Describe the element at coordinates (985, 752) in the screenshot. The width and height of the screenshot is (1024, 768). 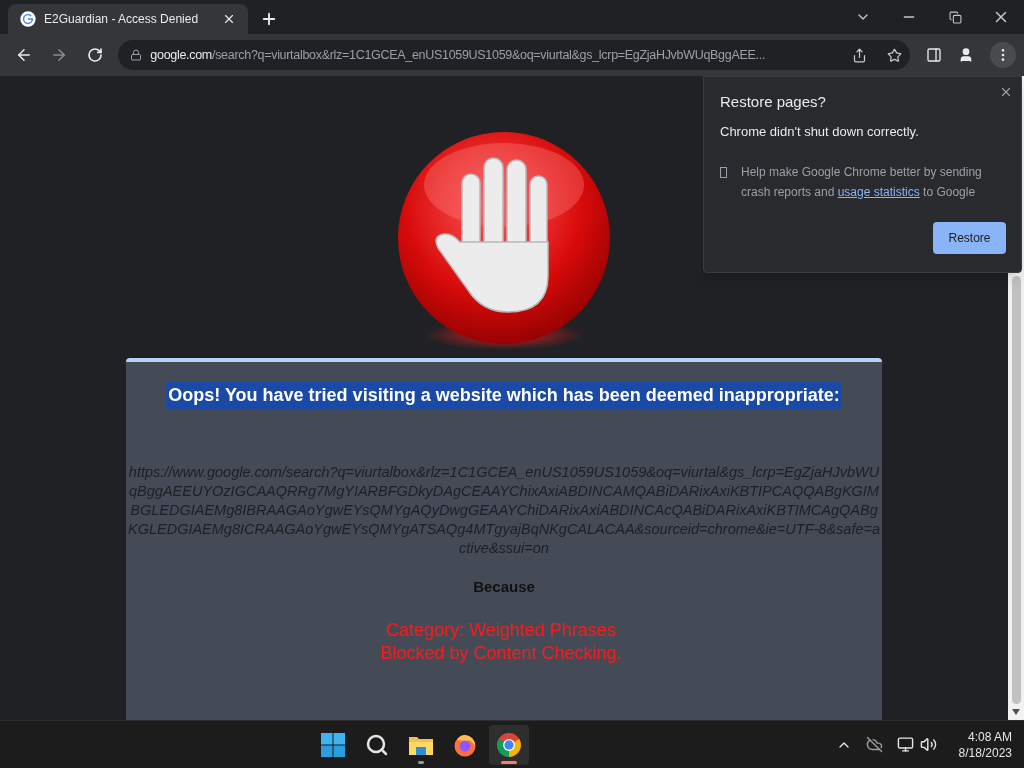
I see `clock-date: 8/18/2023` at that location.